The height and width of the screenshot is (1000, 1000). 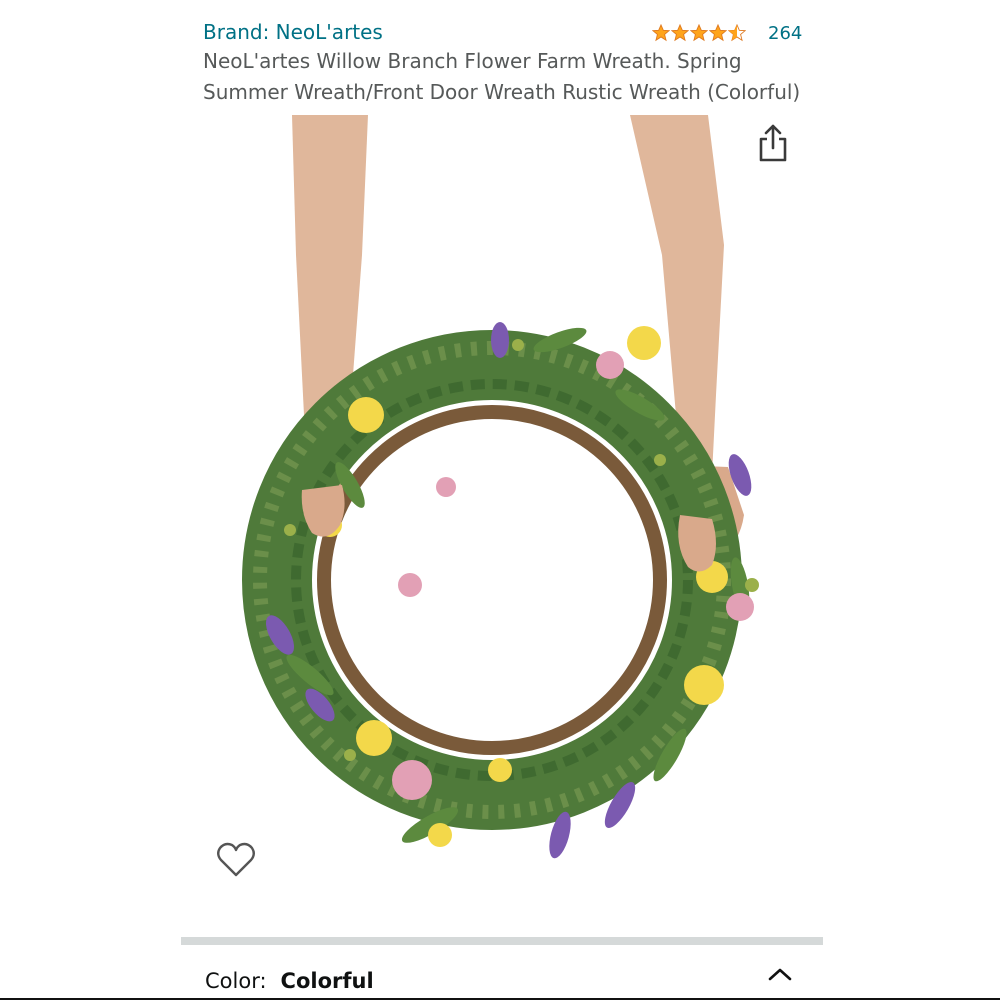 I want to click on star-half-icon, so click(x=737, y=33).